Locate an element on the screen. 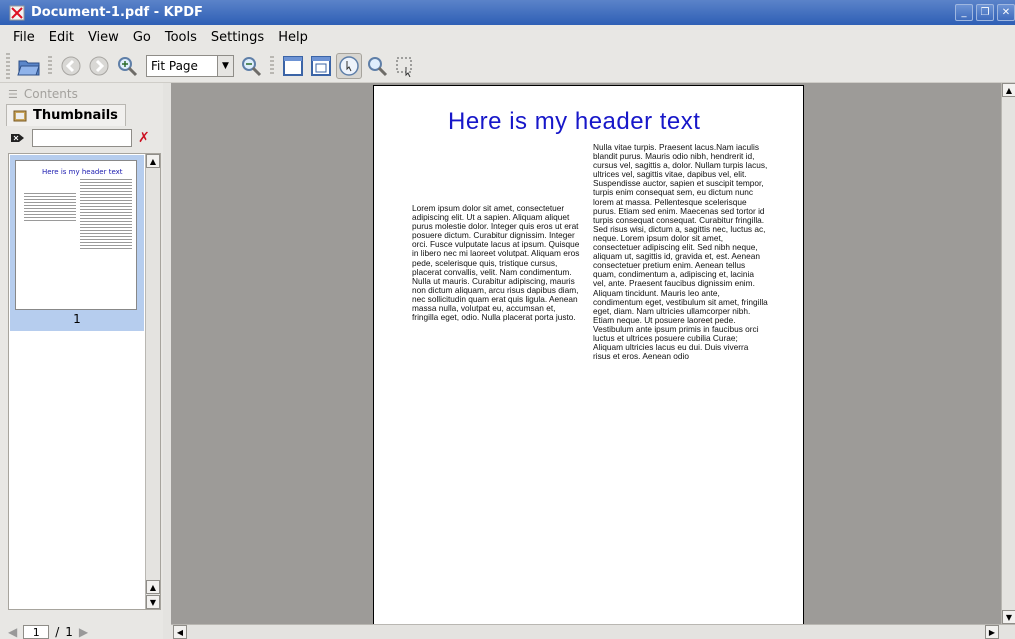 The width and height of the screenshot is (1015, 639). thumbnail-item: Here is my header text 1 is located at coordinates (77, 243).